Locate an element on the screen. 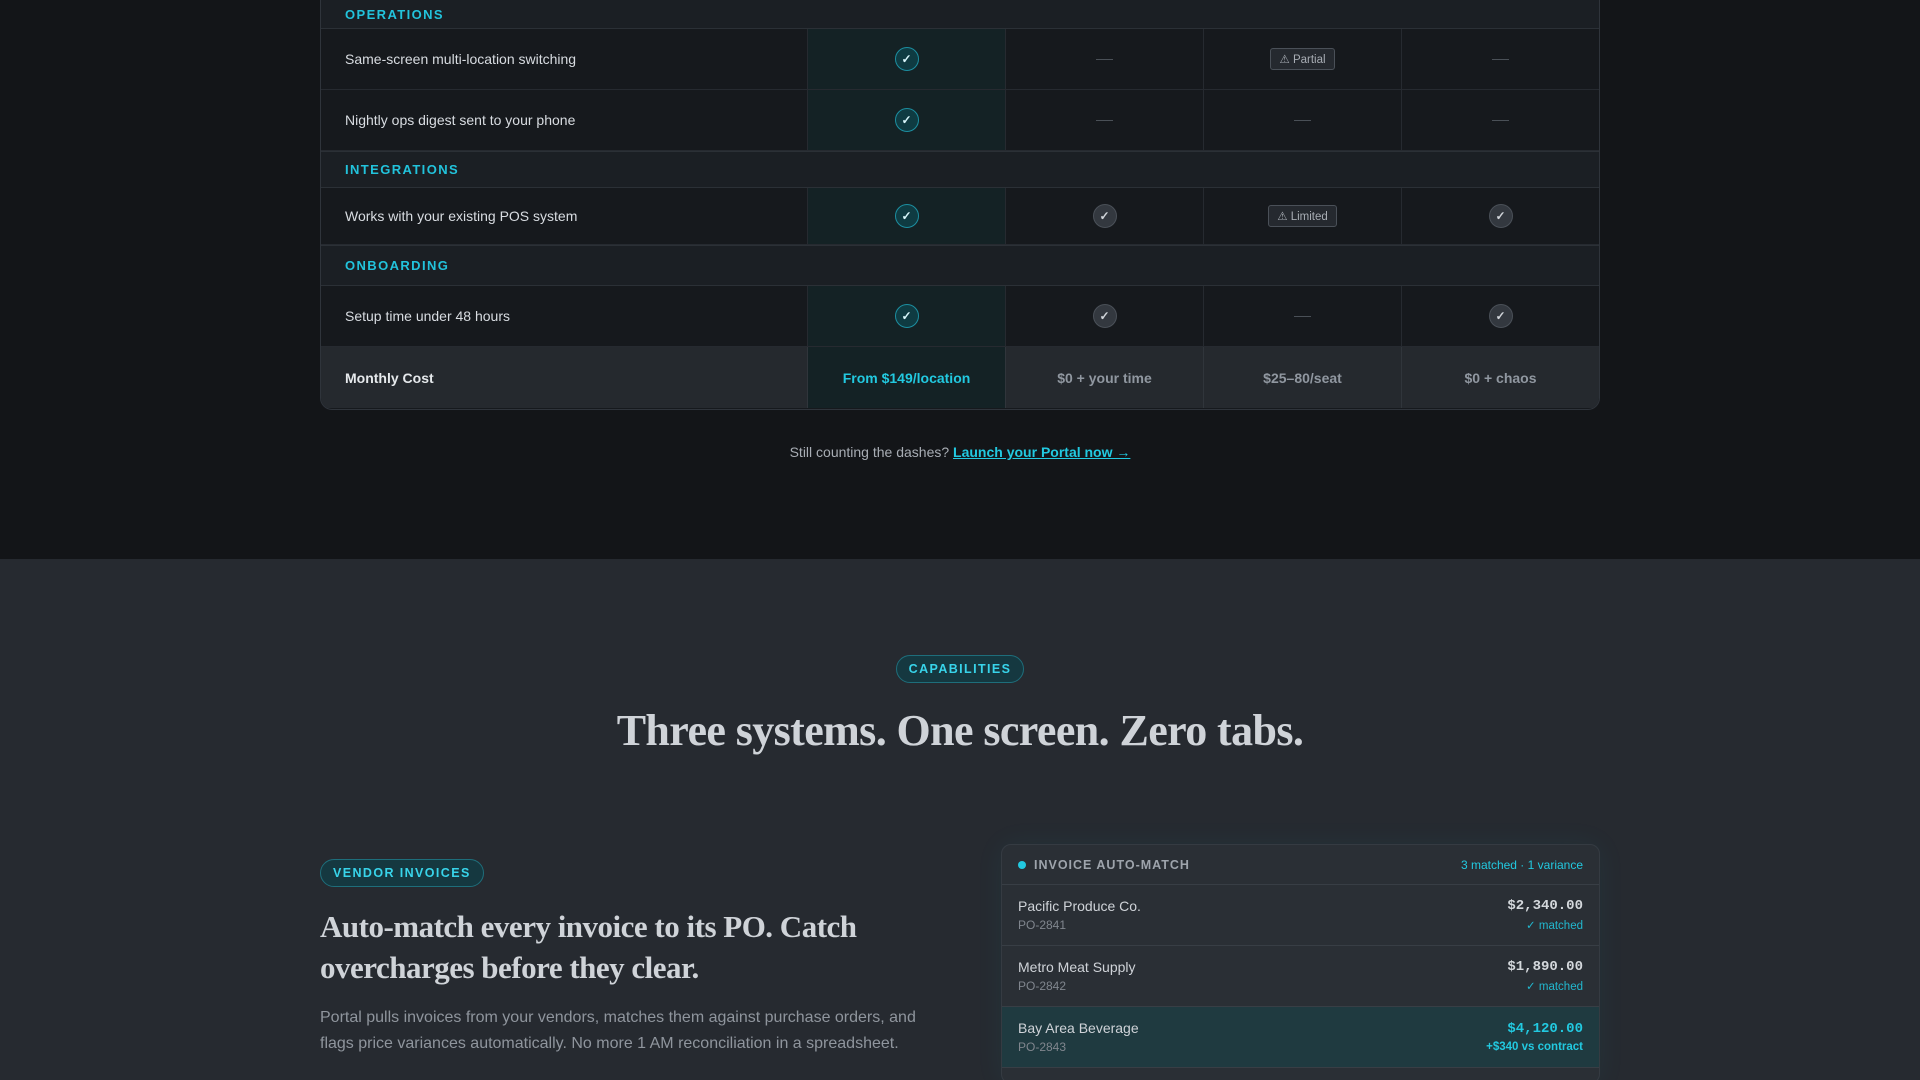  variance-status: +$340 vs contract is located at coordinates (1534, 1047).